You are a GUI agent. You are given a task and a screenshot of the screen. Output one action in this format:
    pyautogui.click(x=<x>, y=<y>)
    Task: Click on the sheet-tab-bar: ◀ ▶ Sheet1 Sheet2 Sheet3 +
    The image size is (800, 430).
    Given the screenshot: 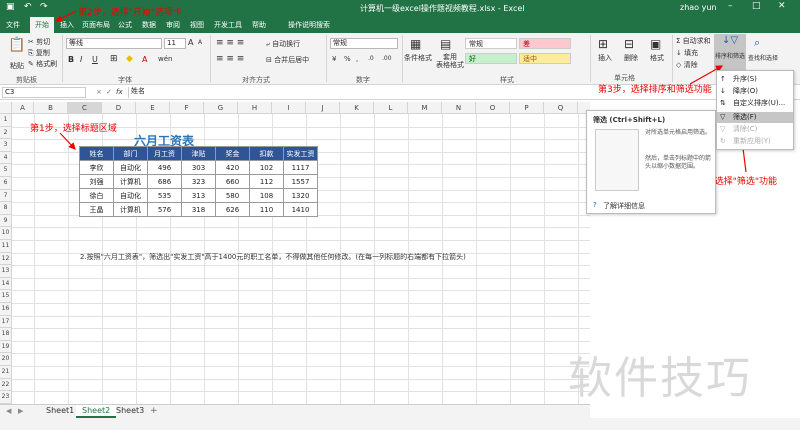 What is the action you would take?
    pyautogui.click(x=295, y=411)
    